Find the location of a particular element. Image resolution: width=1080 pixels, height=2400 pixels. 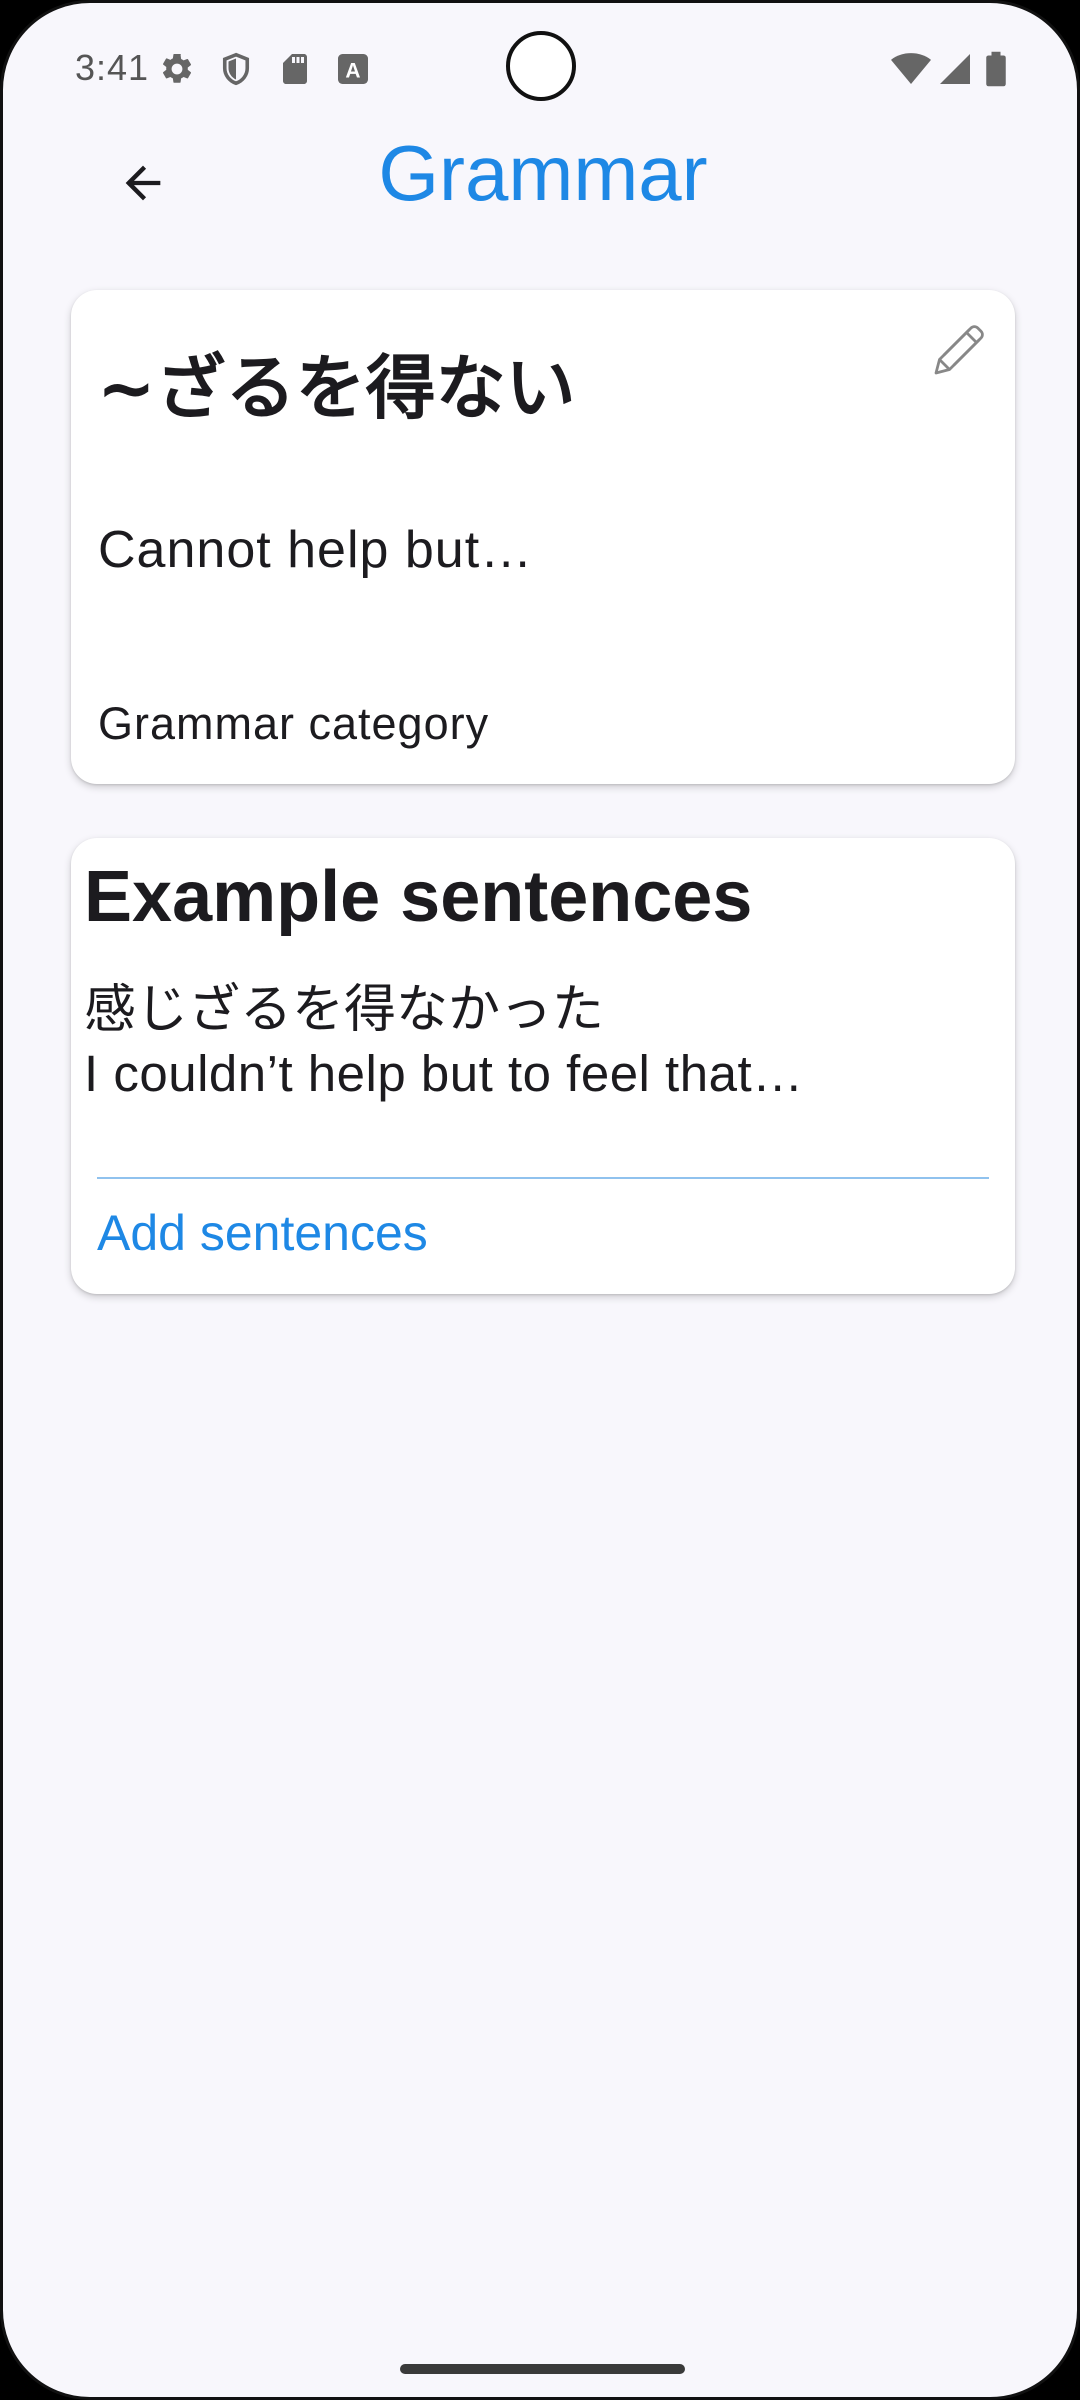

pencil-icon is located at coordinates (959, 350).